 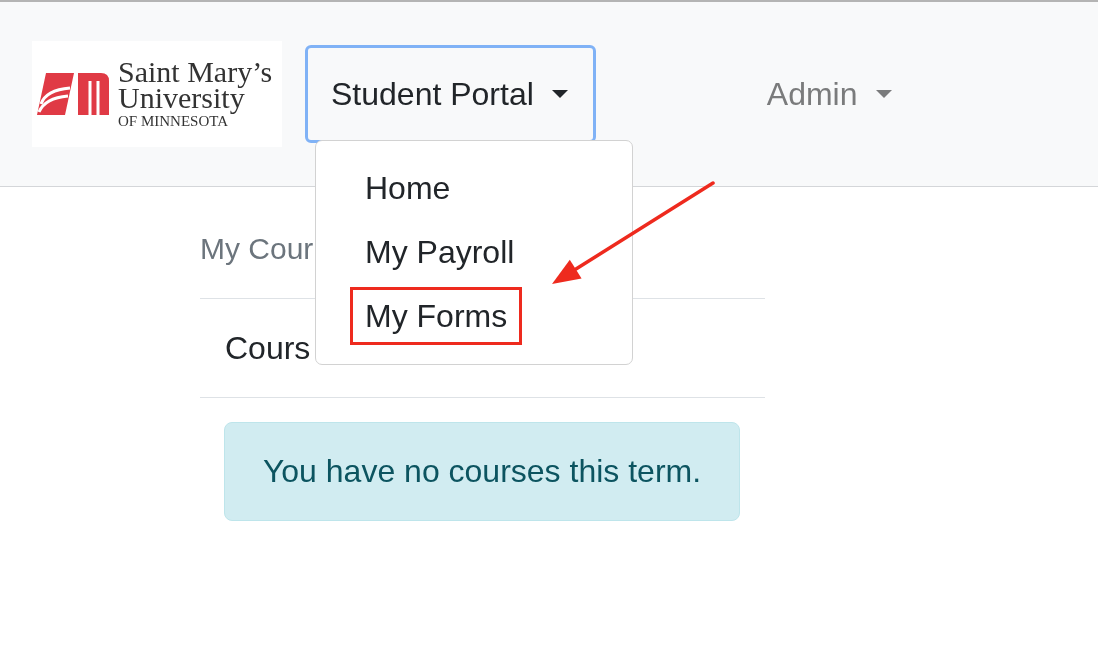 I want to click on logo-mark-icon, so click(x=73, y=94).